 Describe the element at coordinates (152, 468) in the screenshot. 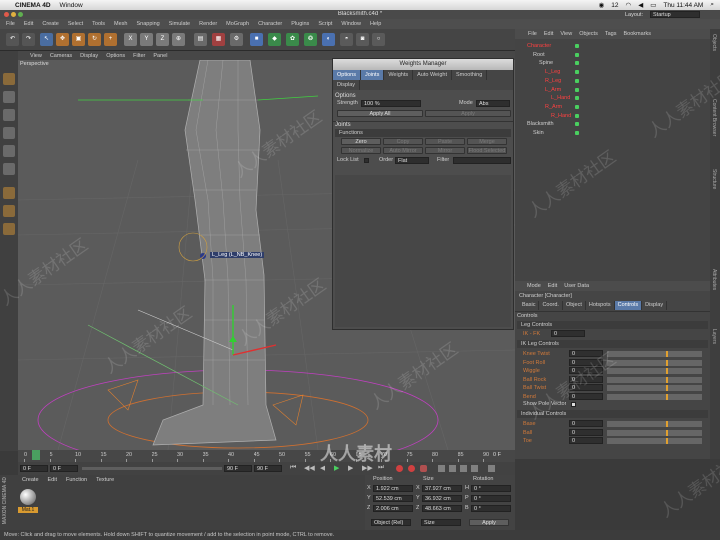

I see `preview-range-slider` at that location.